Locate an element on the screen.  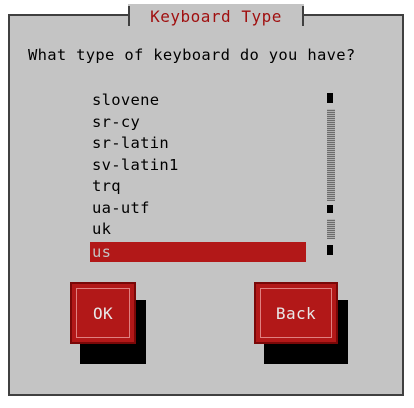
title-right-tick is located at coordinates (302, 16).